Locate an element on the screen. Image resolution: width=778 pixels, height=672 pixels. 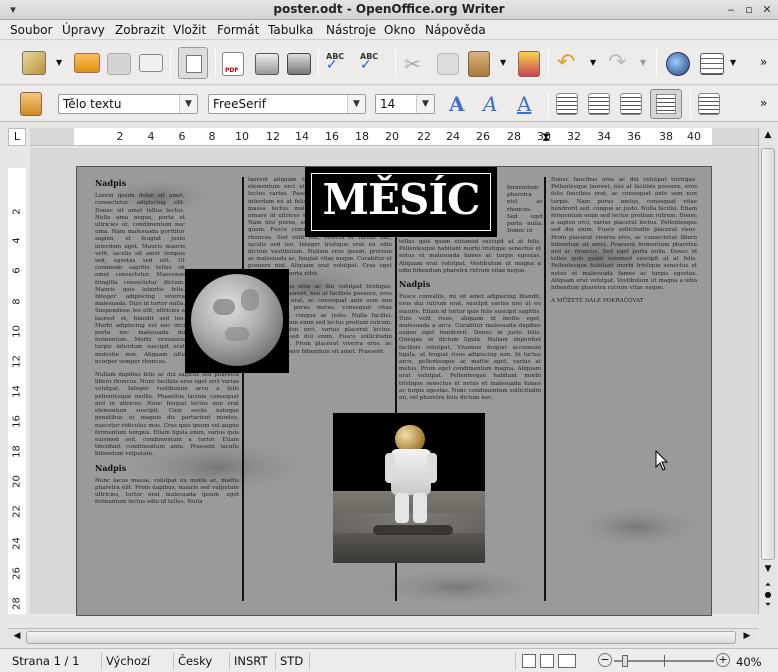
undo-icon: ↶ is located at coordinates (570, 63).